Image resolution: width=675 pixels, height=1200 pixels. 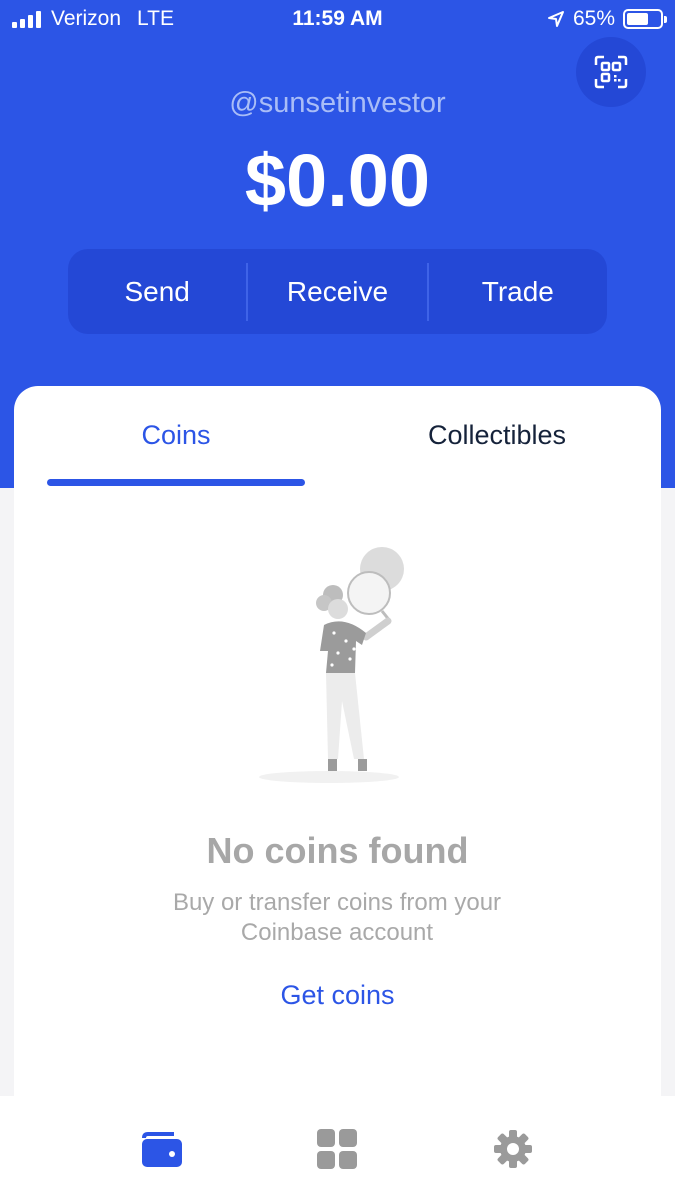 What do you see at coordinates (611, 72) in the screenshot?
I see `qr-scan-icon` at bounding box center [611, 72].